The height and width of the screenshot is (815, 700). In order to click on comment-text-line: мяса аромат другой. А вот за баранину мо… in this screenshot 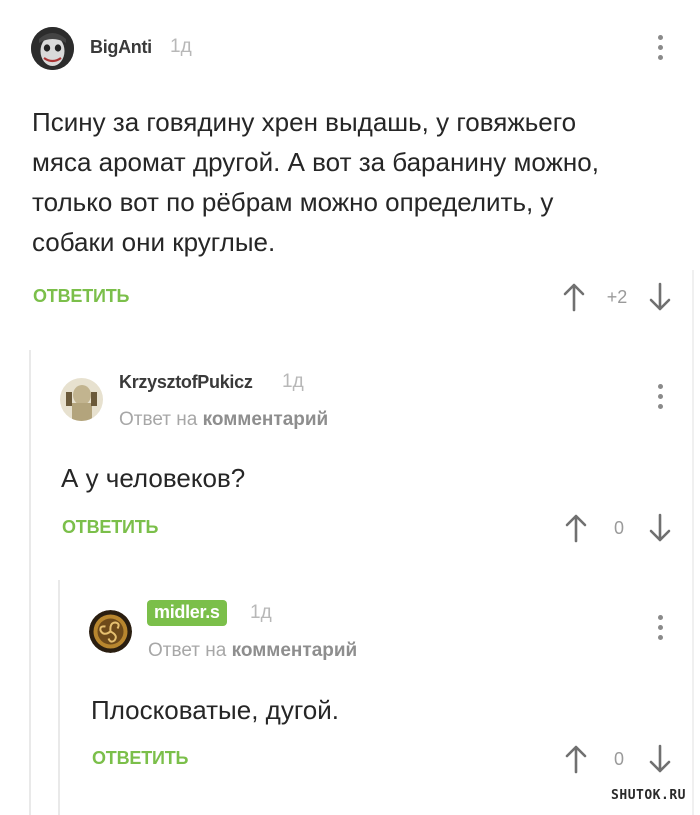, I will do `click(315, 162)`.